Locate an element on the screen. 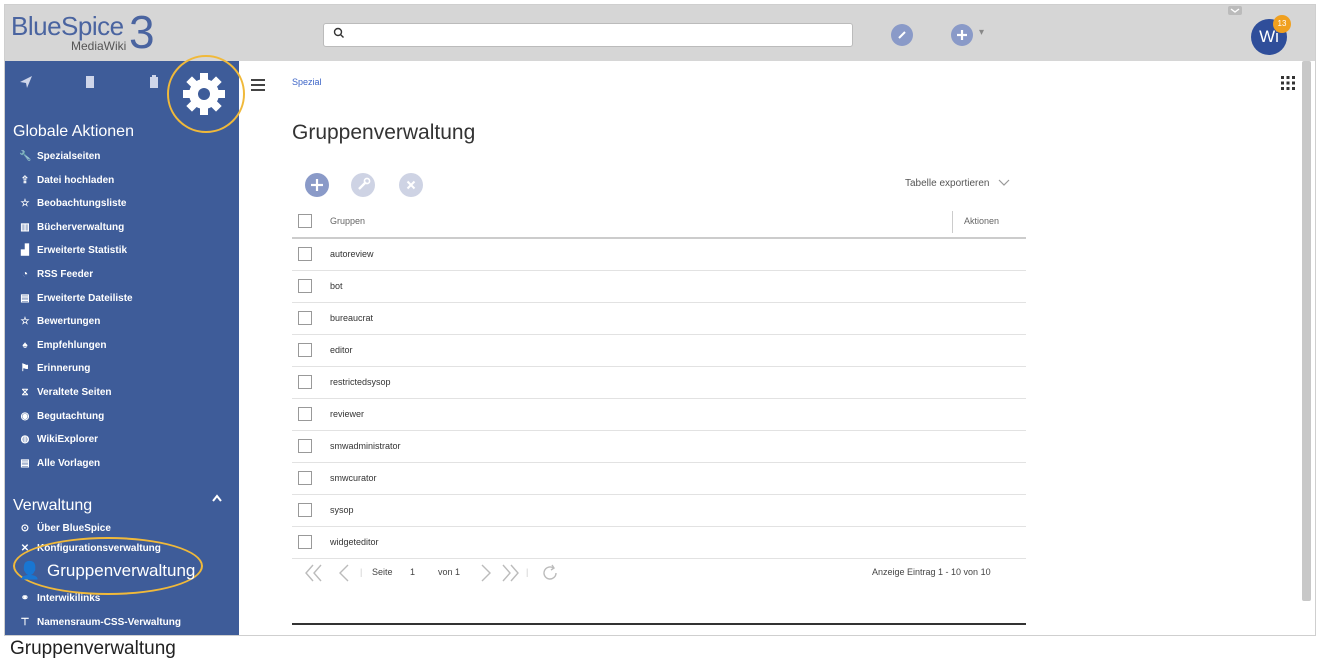 The image size is (1322, 672). column-divider is located at coordinates (952, 222).